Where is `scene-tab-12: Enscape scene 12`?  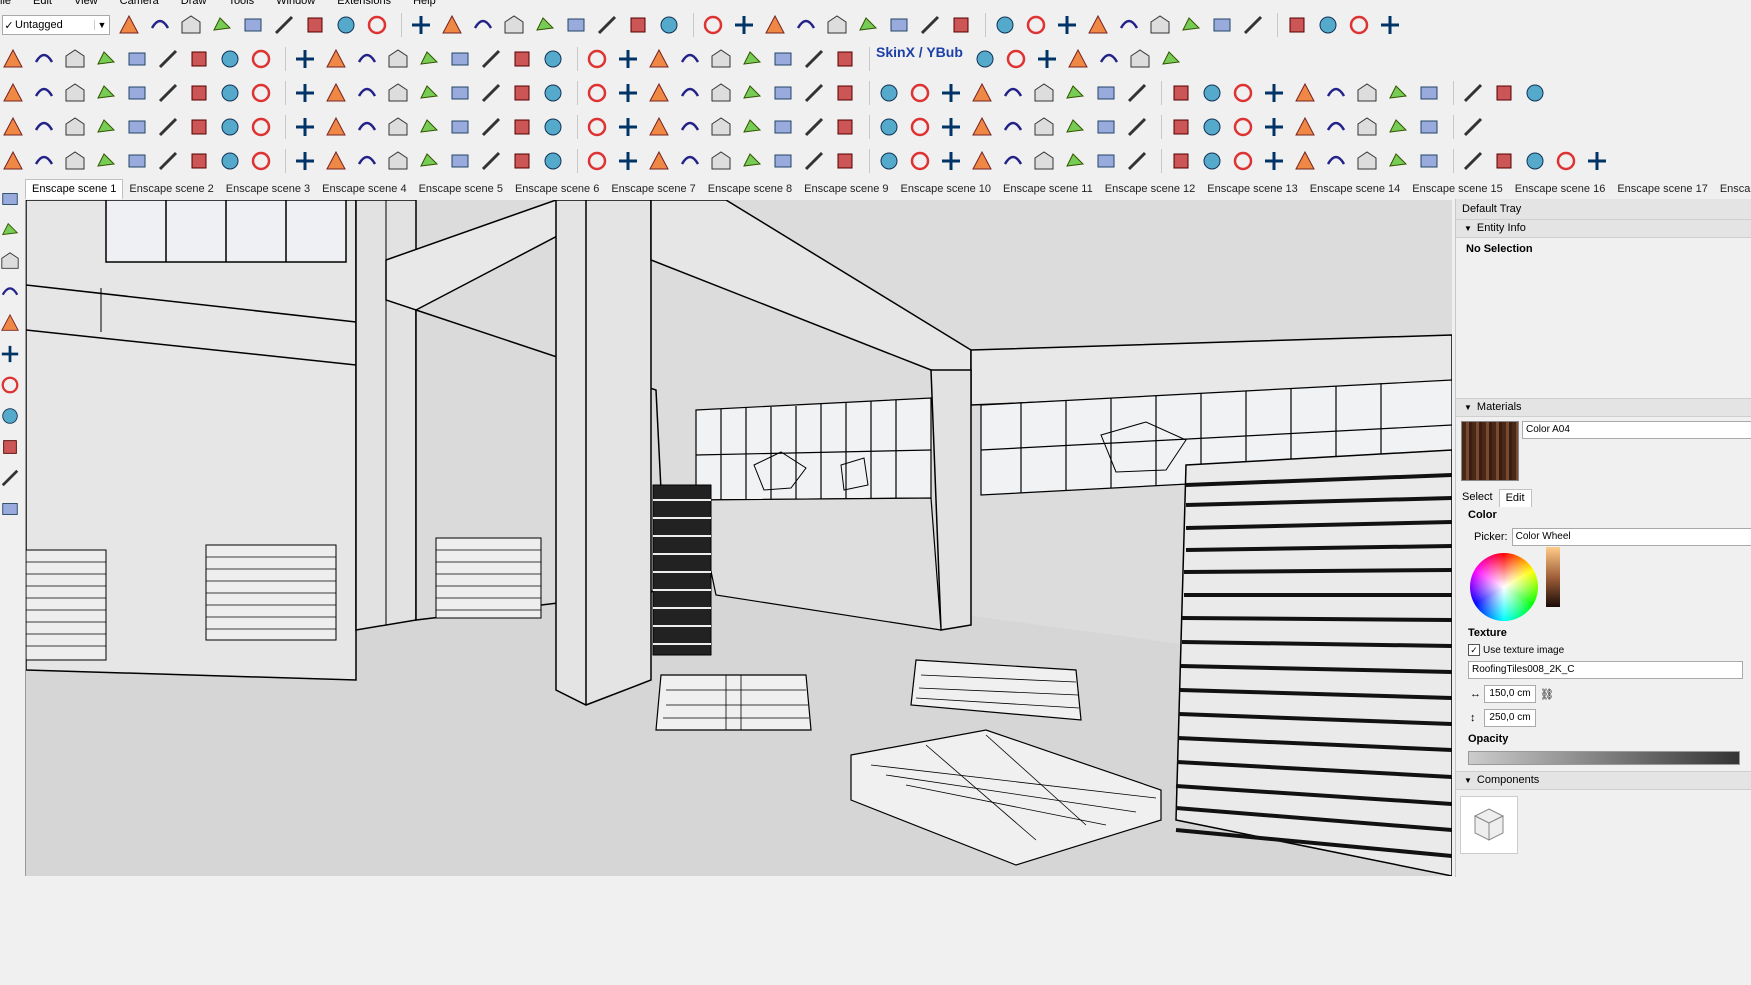 scene-tab-12: Enscape scene 12 is located at coordinates (1150, 189).